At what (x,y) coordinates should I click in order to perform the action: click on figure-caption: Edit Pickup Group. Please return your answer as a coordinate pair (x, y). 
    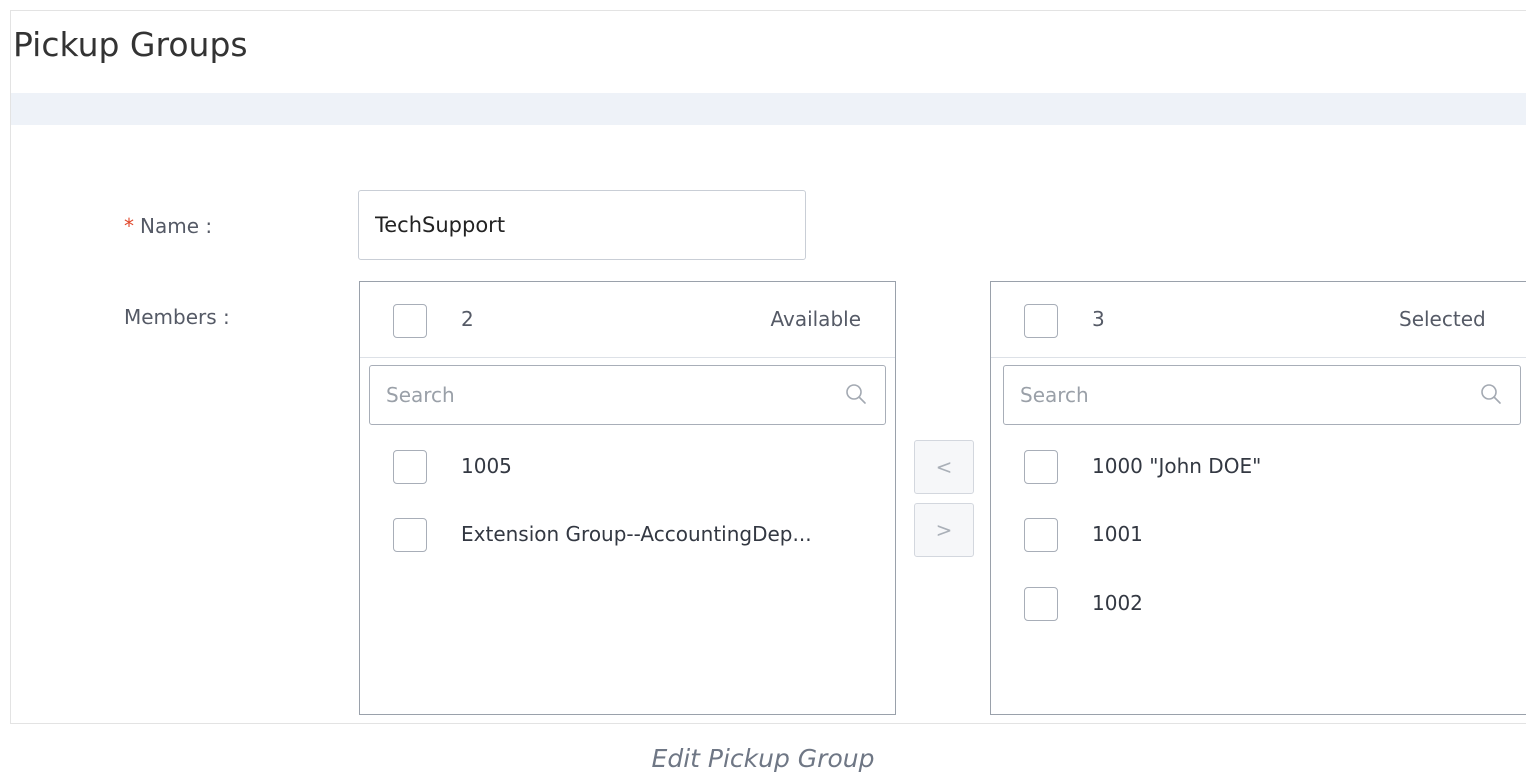
    Looking at the image, I should click on (763, 758).